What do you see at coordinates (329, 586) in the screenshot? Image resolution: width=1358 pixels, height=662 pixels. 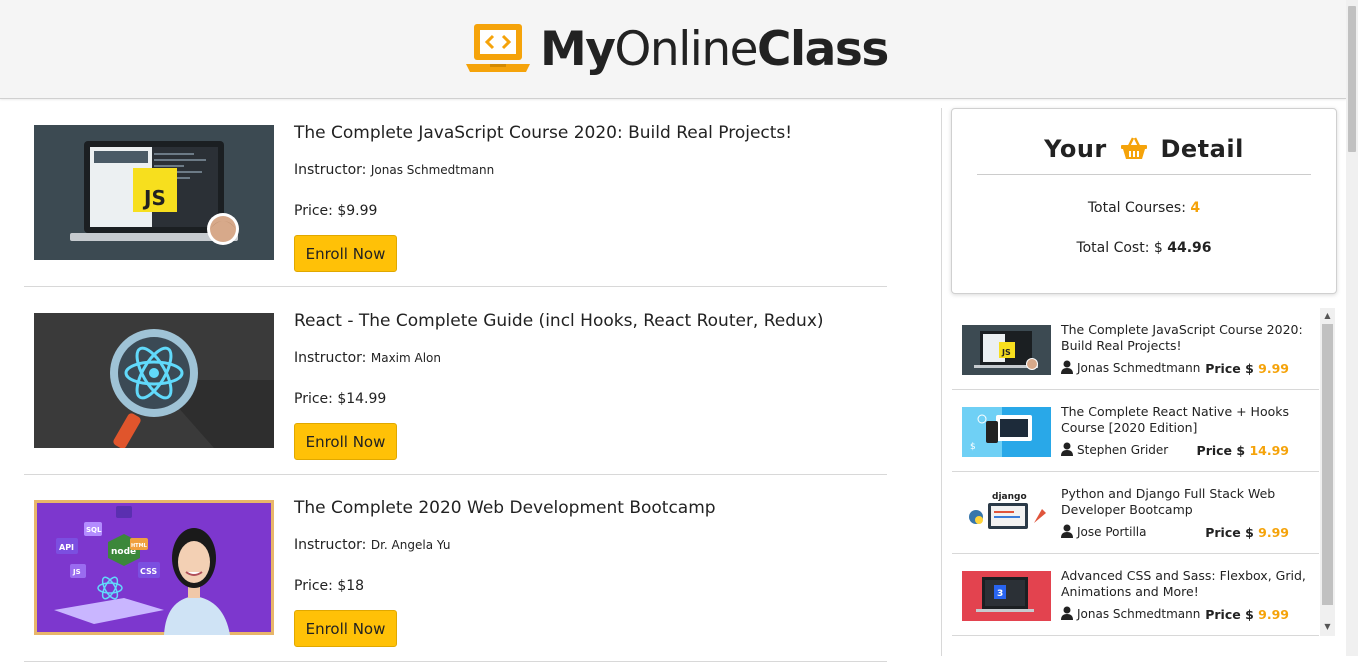 I see `course-price: Price: $18` at bounding box center [329, 586].